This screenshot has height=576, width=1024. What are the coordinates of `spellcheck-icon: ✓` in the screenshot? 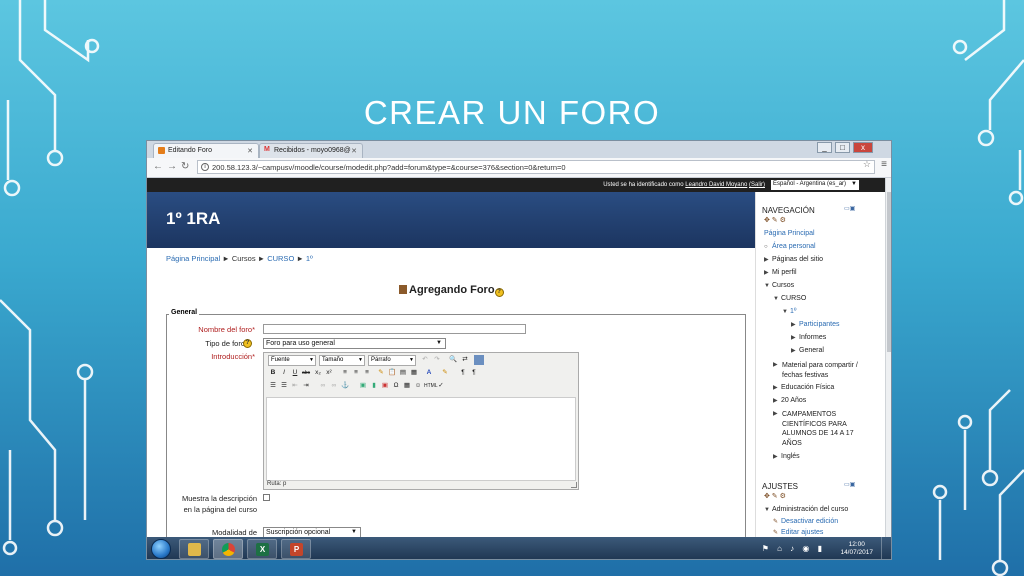 It's located at (441, 386).